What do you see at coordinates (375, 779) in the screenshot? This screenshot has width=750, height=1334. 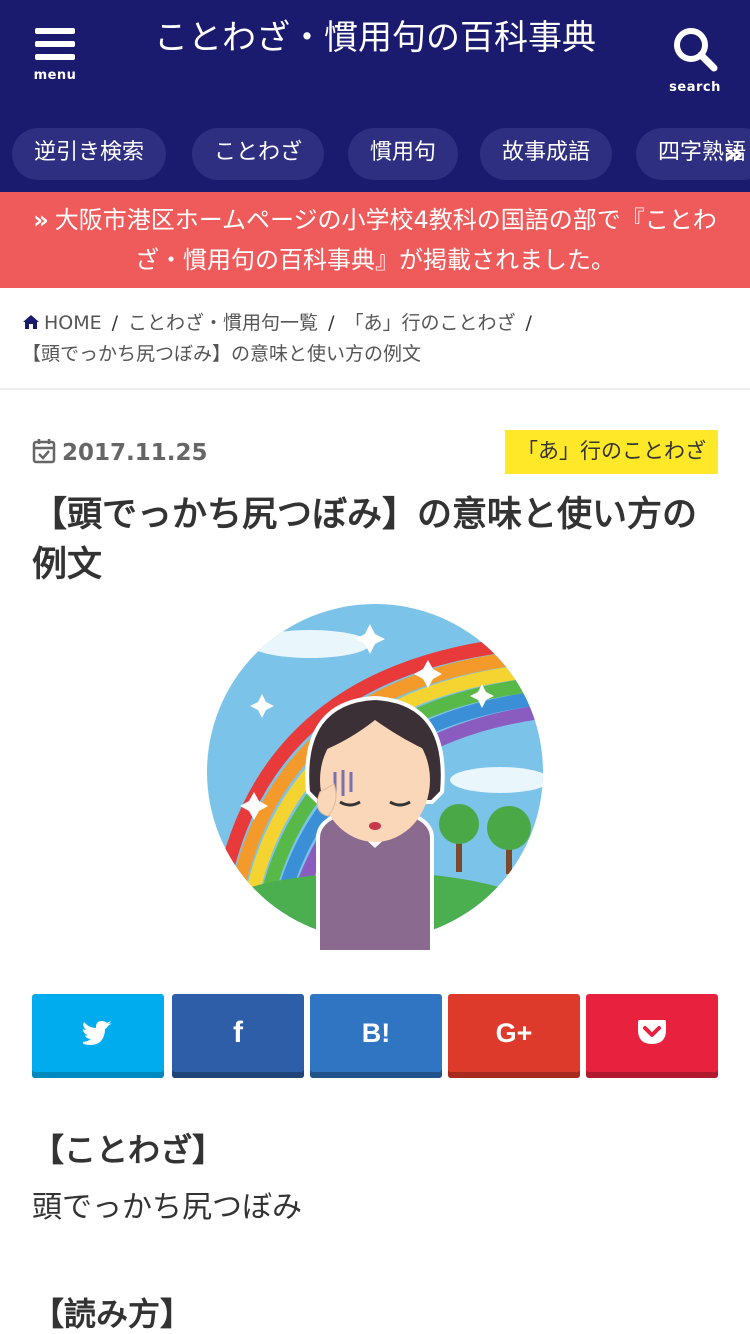 I see `article-illustration` at bounding box center [375, 779].